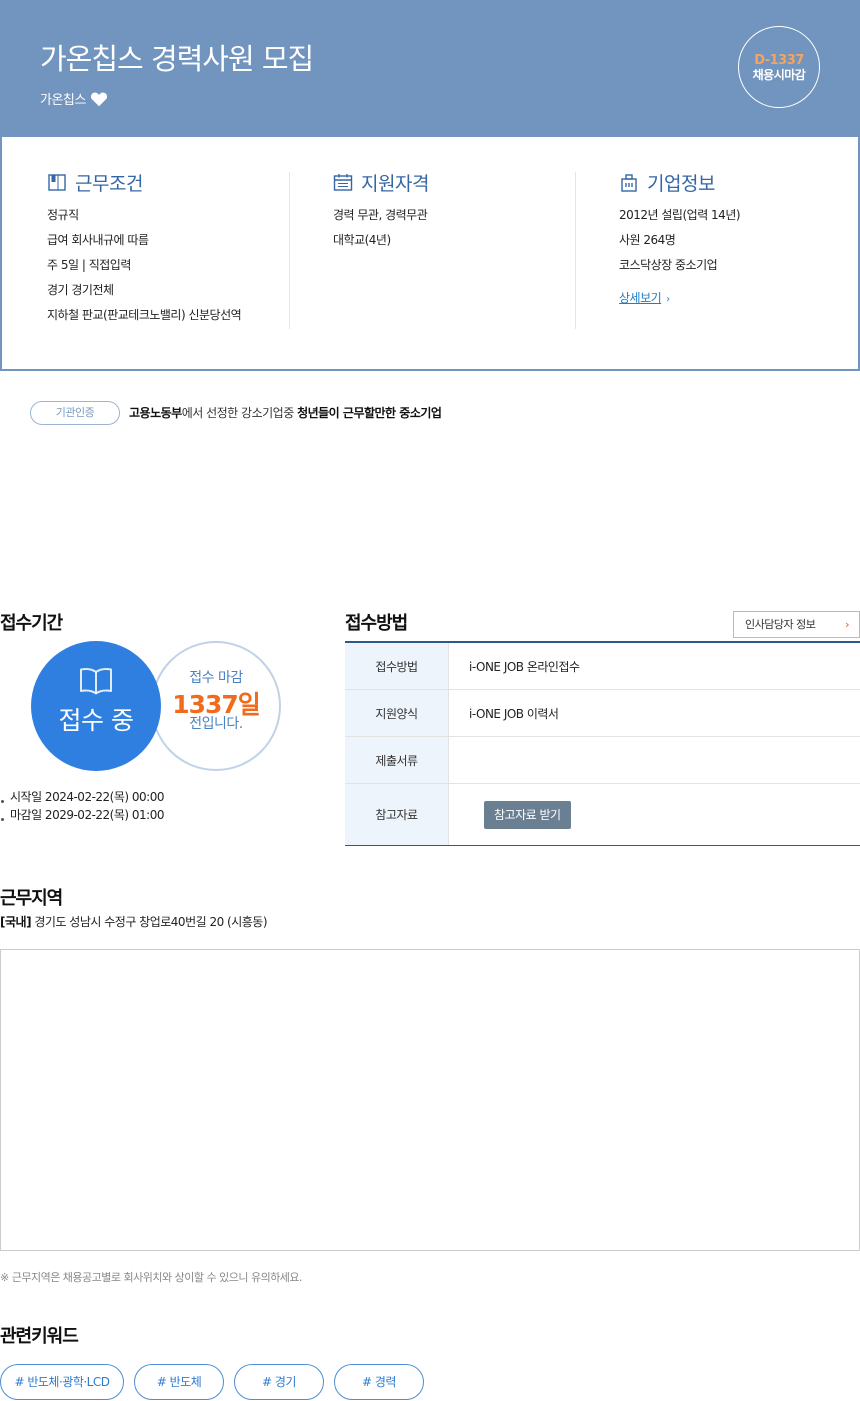 The image size is (860, 1401). I want to click on company-info-item: 코스닥상장 중소기업, so click(668, 265).